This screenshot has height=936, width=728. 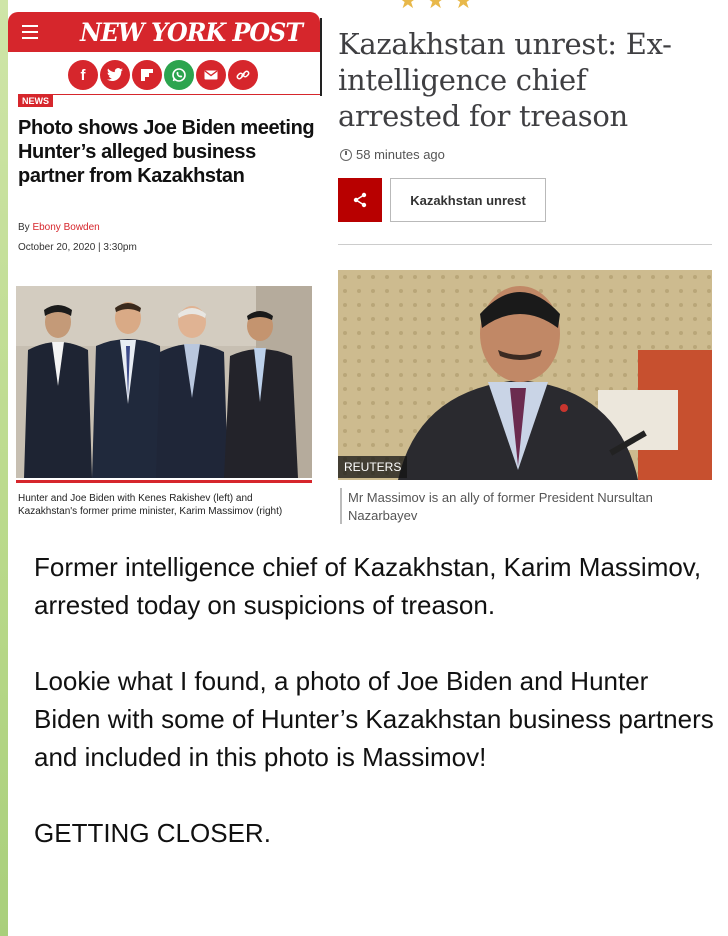 I want to click on hamburger-menu-icon, so click(x=30, y=32).